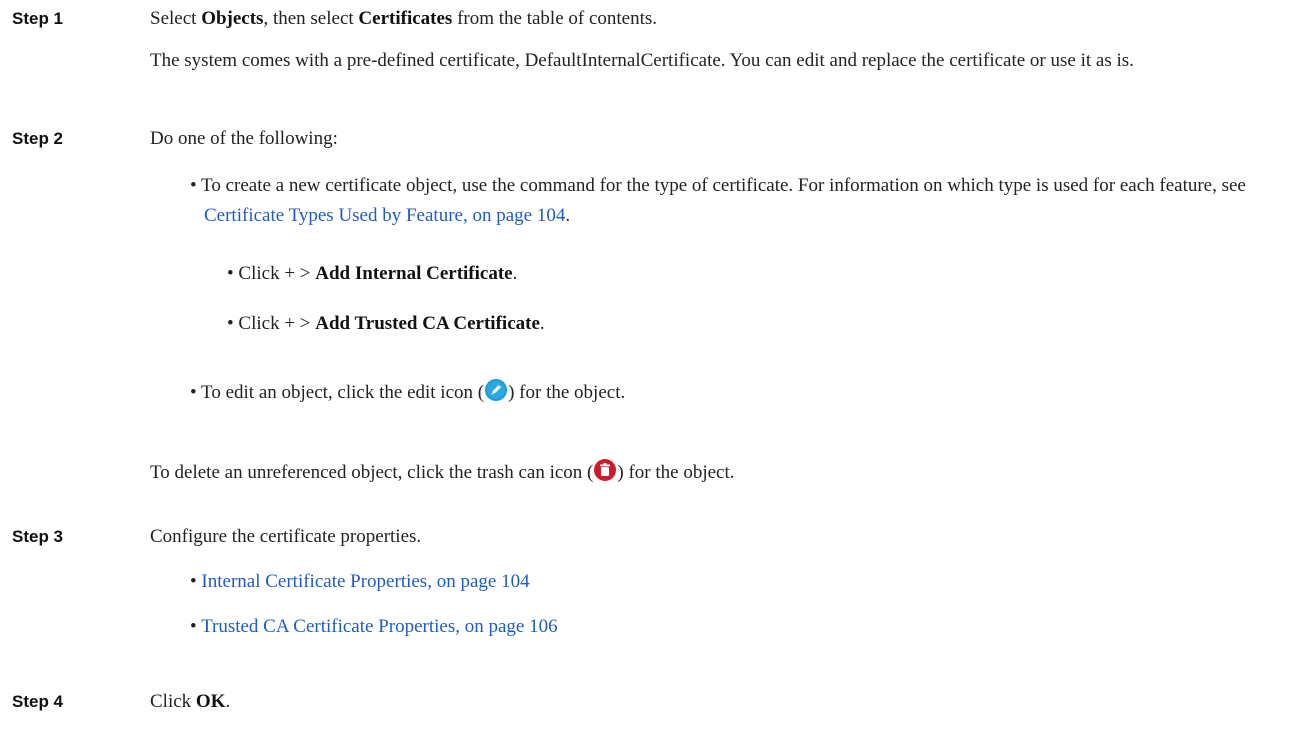  I want to click on certificates-term: Certificates, so click(405, 18).